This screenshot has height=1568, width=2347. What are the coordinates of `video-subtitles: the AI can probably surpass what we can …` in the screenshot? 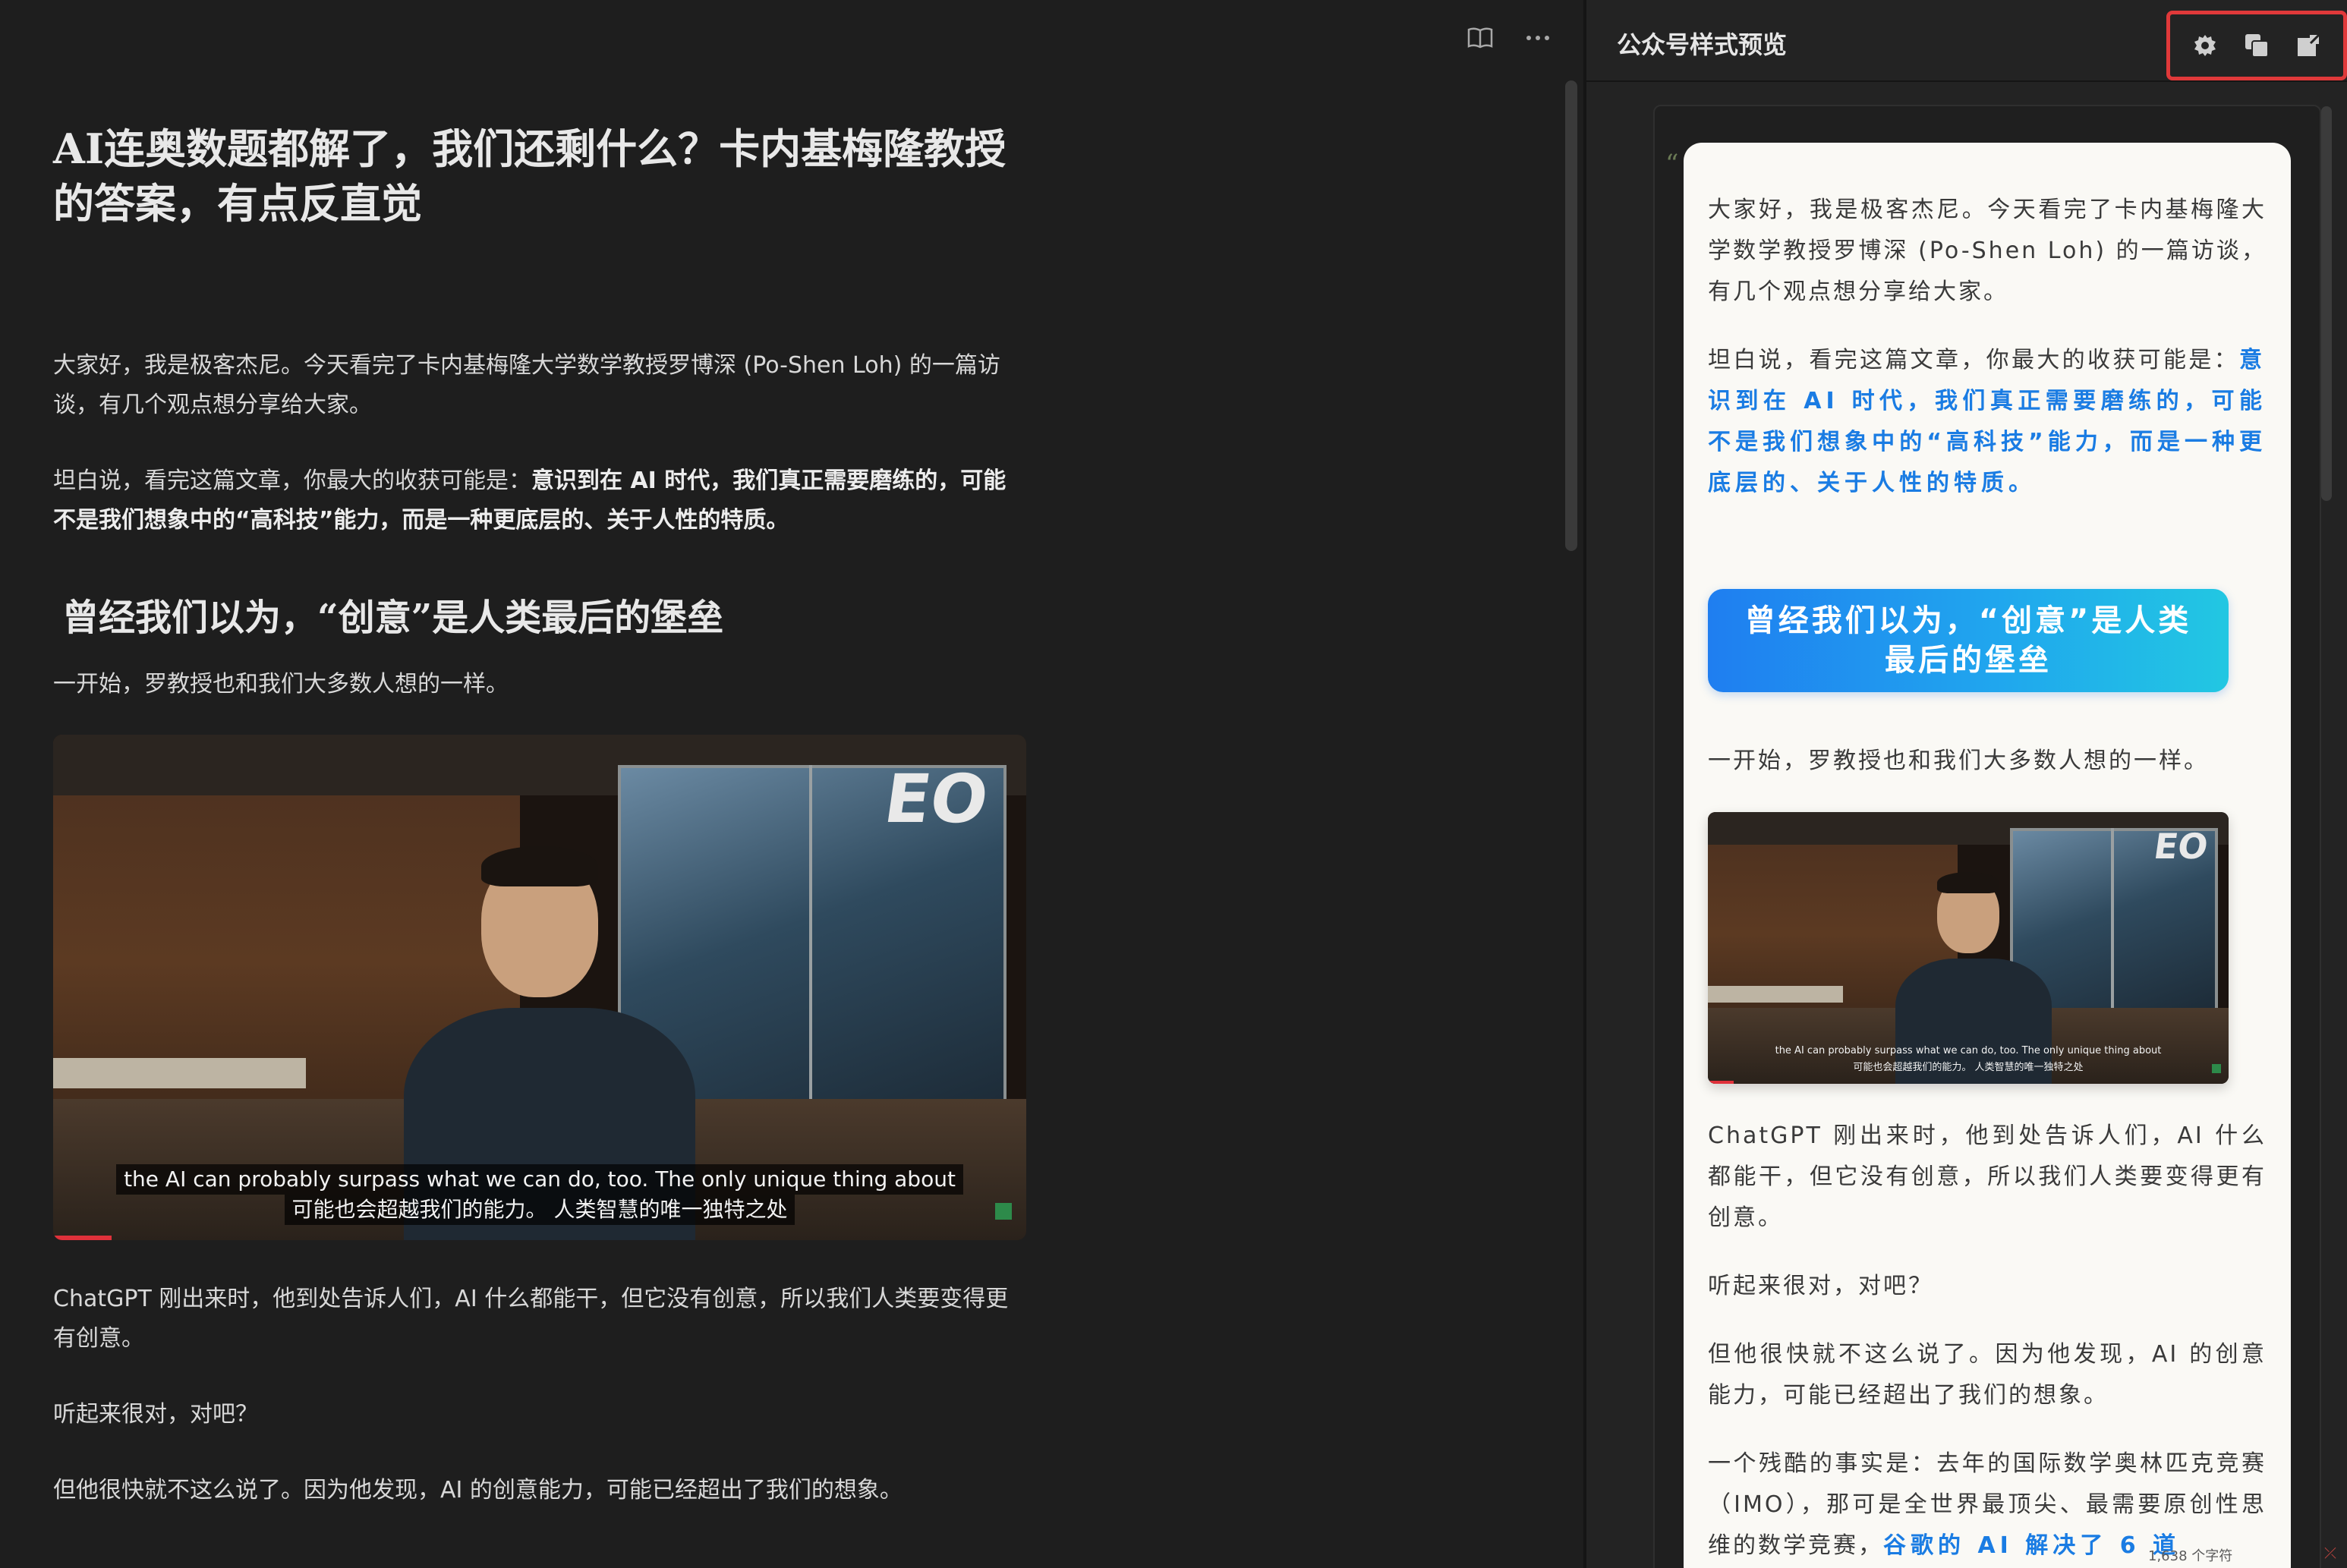 It's located at (539, 1195).